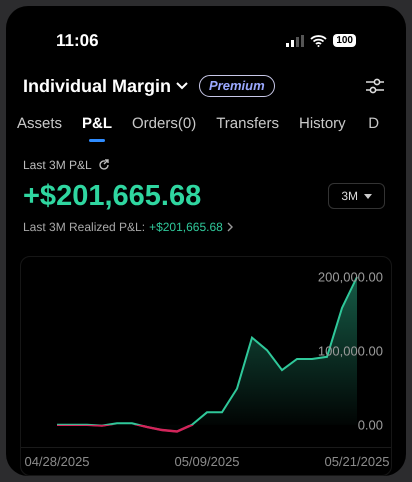  I want to click on x-axis-label: 05/21/2025, so click(357, 461).